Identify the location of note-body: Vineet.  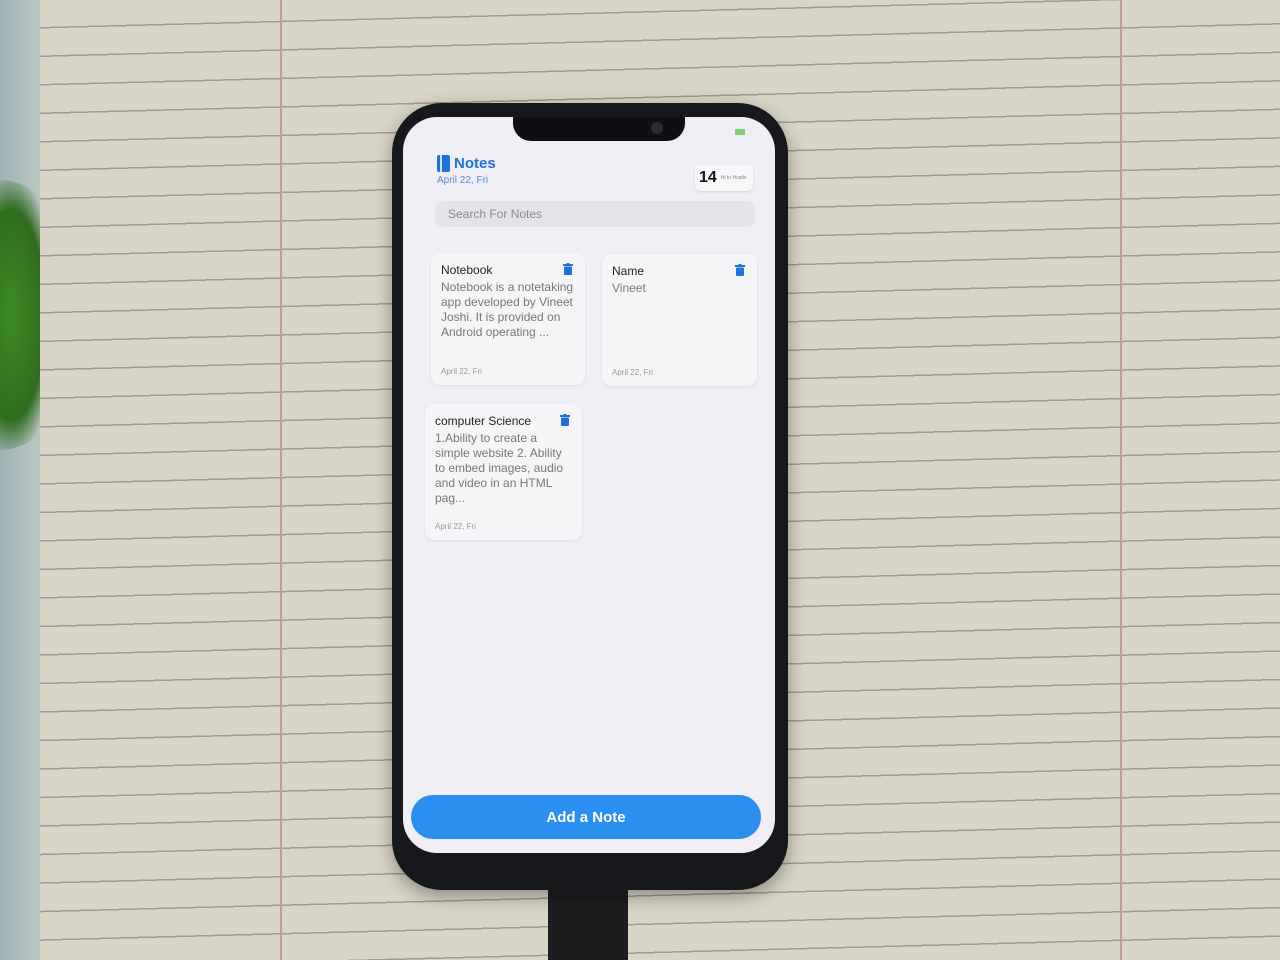
(629, 288).